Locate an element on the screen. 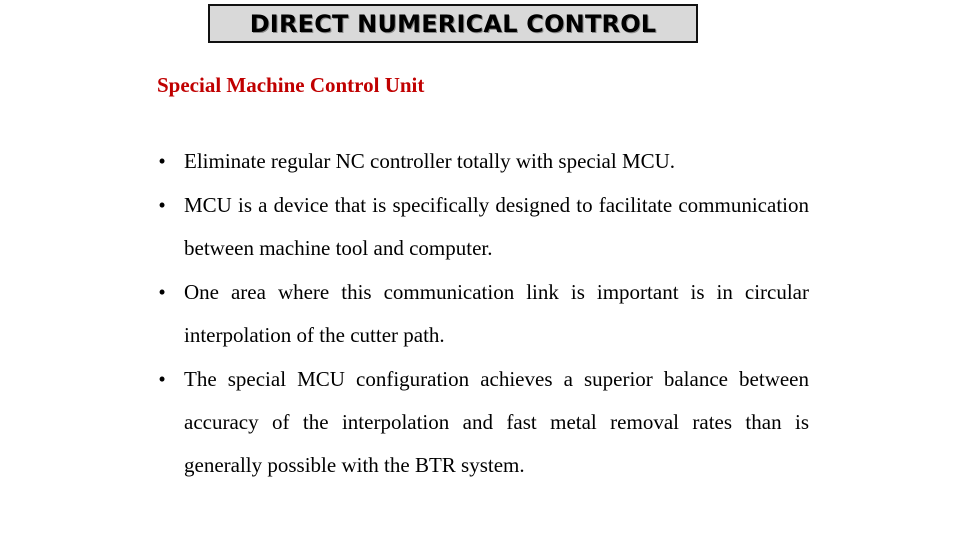  title-banner: DIRECT NUMERICAL CONTROL is located at coordinates (453, 23).